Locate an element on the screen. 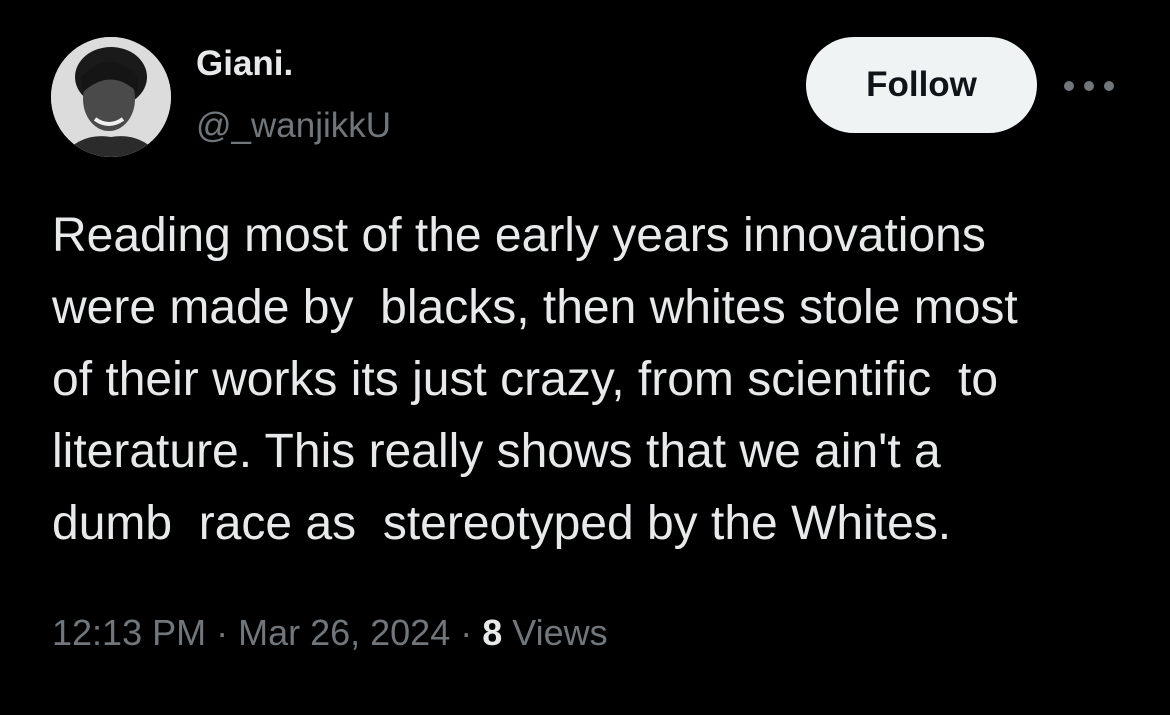  tweet-meta: 12:13 PM · Mar 26, 2024 · 8 Views is located at coordinates (330, 633).